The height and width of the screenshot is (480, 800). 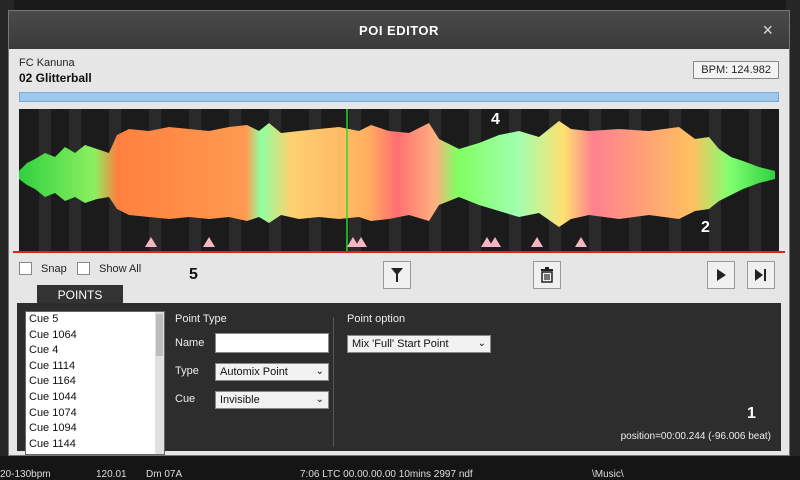 I want to click on panel-divider, so click(x=333, y=382).